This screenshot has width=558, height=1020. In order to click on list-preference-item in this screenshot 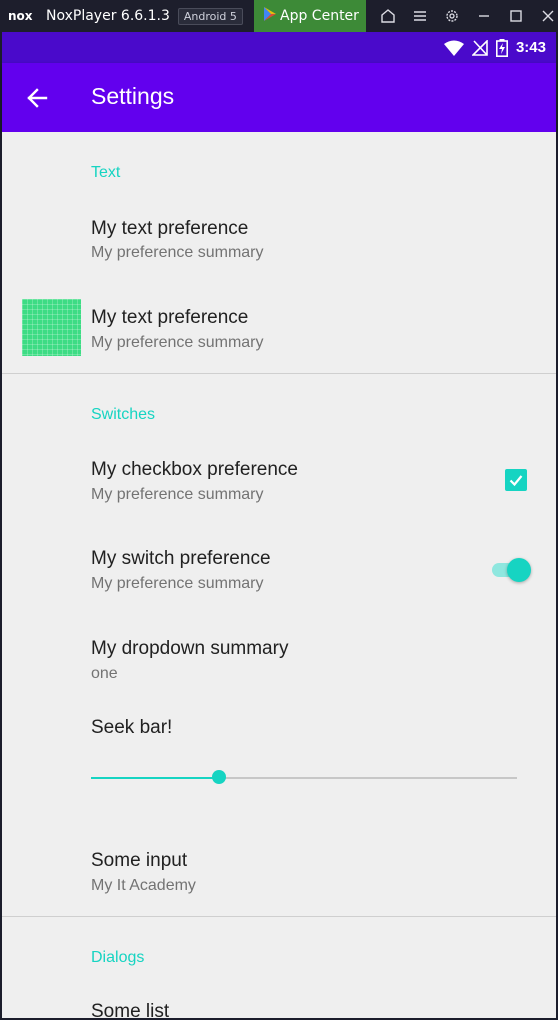, I will do `click(279, 1000)`.